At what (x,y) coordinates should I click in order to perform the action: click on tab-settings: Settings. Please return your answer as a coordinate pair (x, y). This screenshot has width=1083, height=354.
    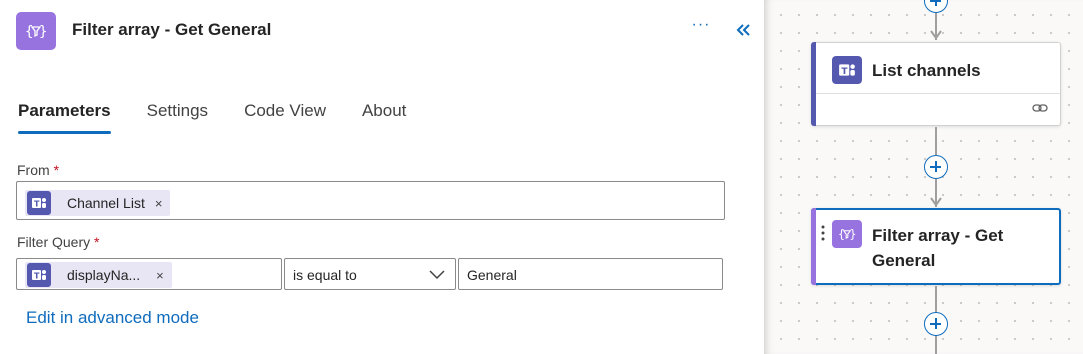
    Looking at the image, I should click on (177, 117).